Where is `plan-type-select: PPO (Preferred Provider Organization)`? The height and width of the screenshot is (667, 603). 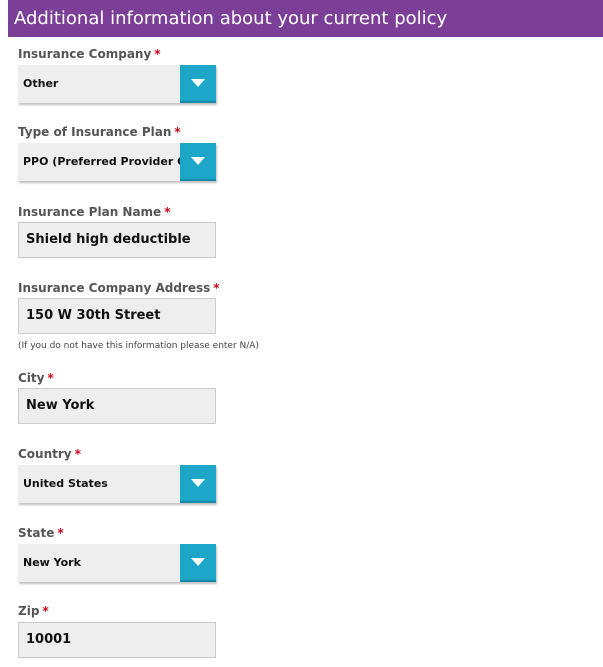 plan-type-select: PPO (Preferred Provider Organization) is located at coordinates (117, 162).